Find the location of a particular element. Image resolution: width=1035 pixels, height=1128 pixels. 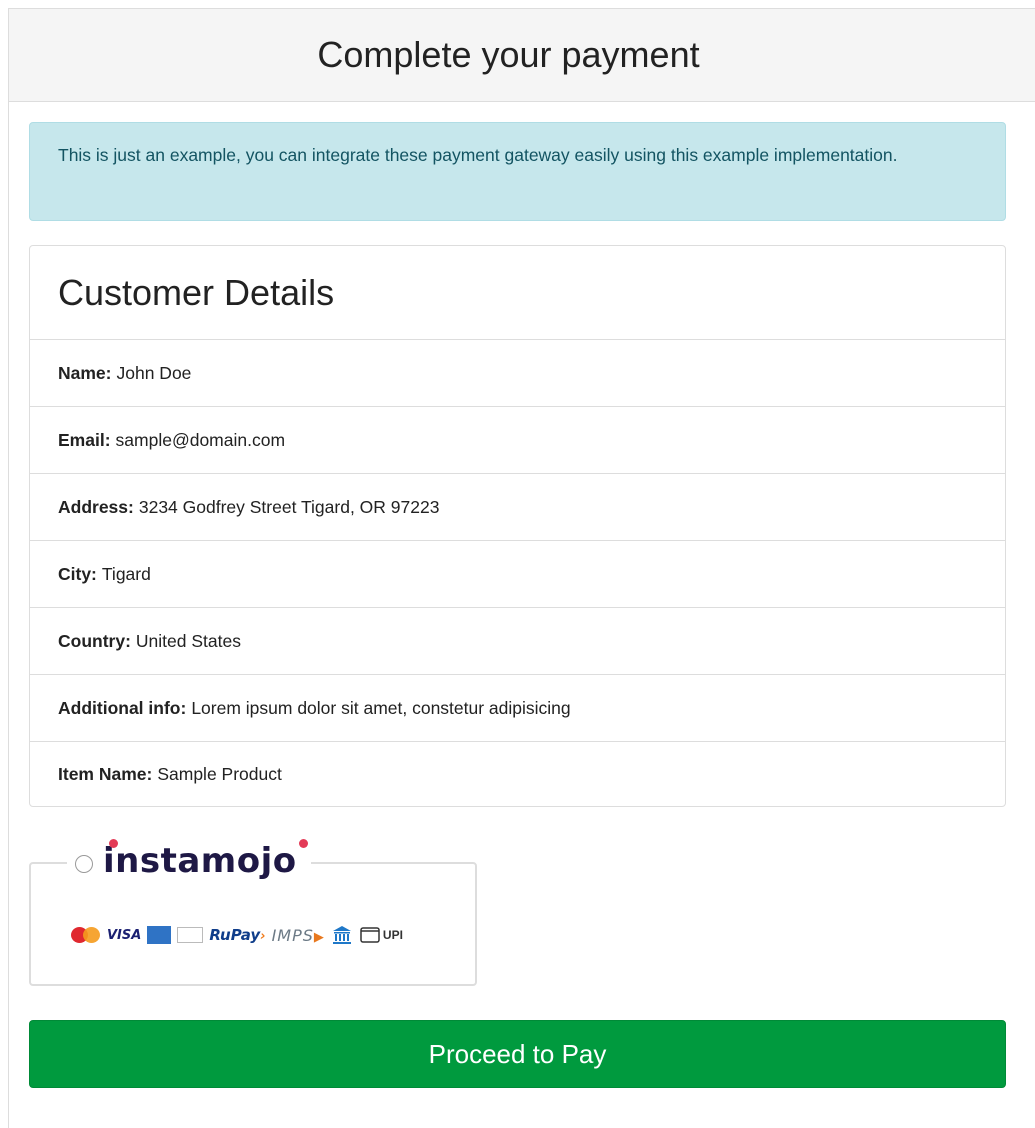

detail-label: Country: is located at coordinates (94, 640).